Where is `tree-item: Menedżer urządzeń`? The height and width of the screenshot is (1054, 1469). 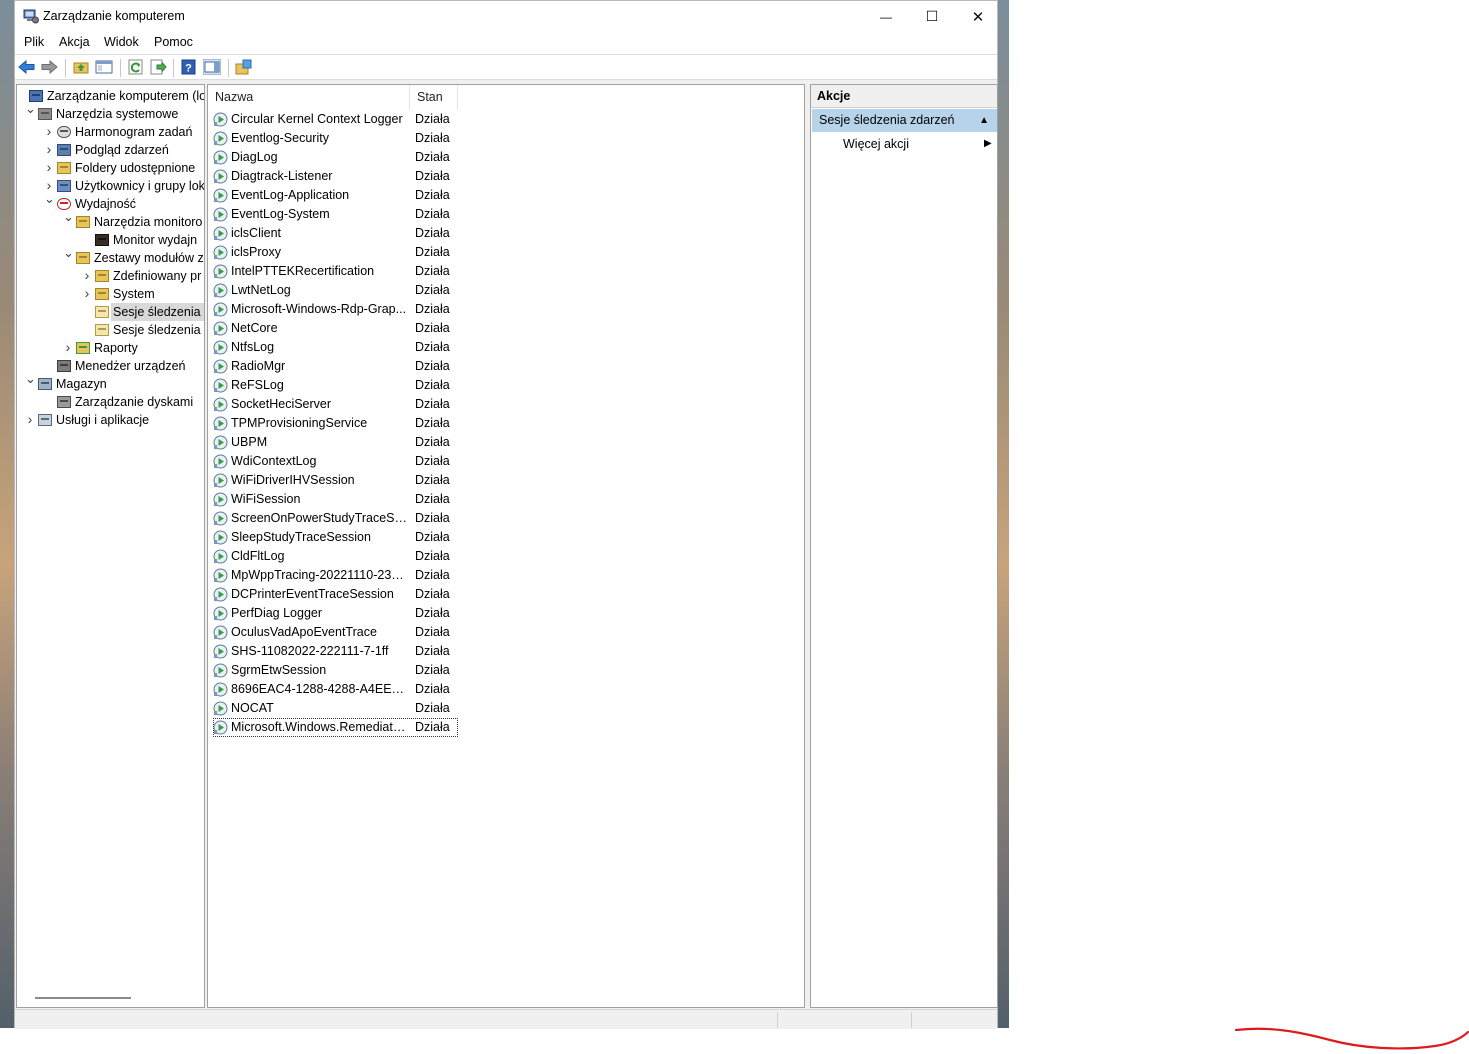 tree-item: Menedżer urządzeń is located at coordinates (110, 366).